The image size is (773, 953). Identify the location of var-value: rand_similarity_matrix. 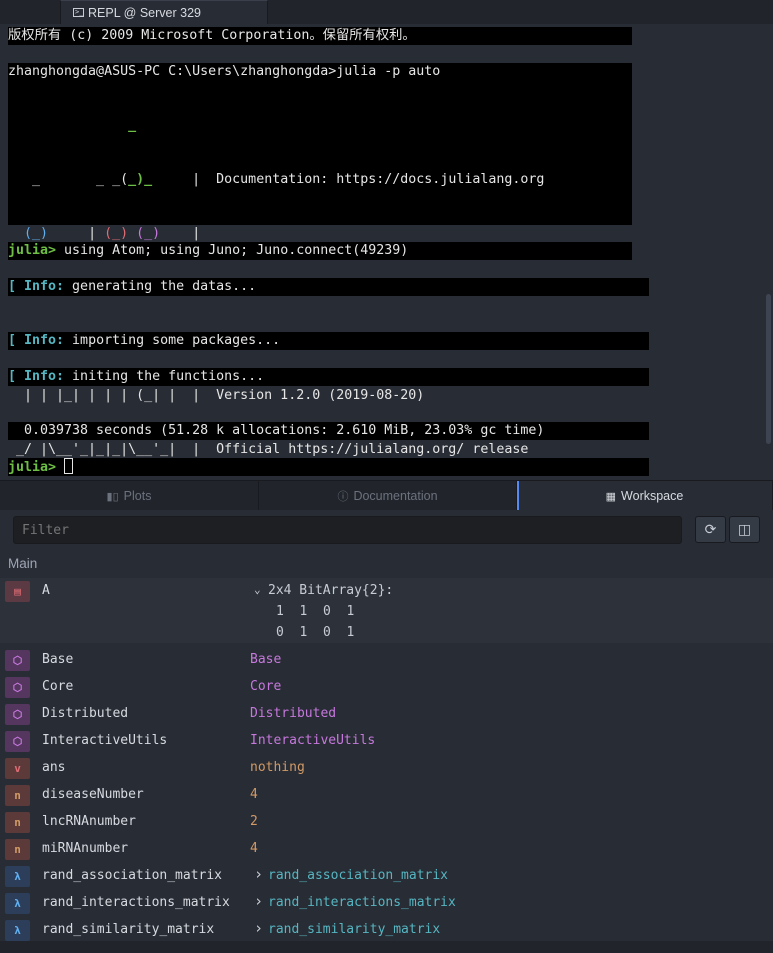
(354, 929).